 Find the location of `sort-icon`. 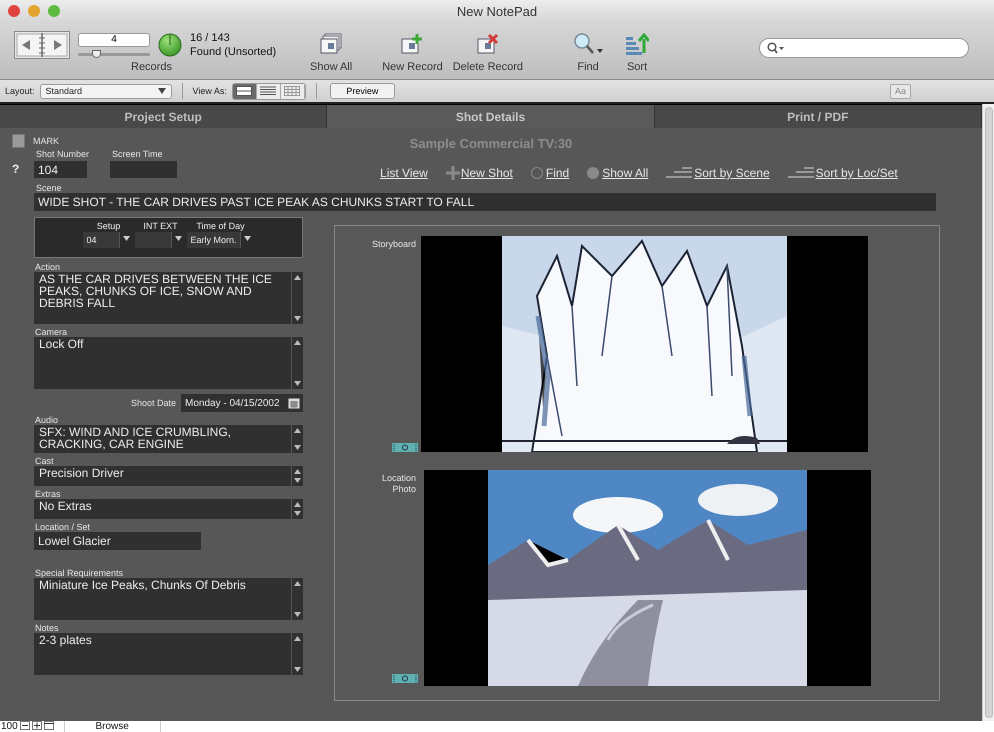

sort-icon is located at coordinates (637, 44).